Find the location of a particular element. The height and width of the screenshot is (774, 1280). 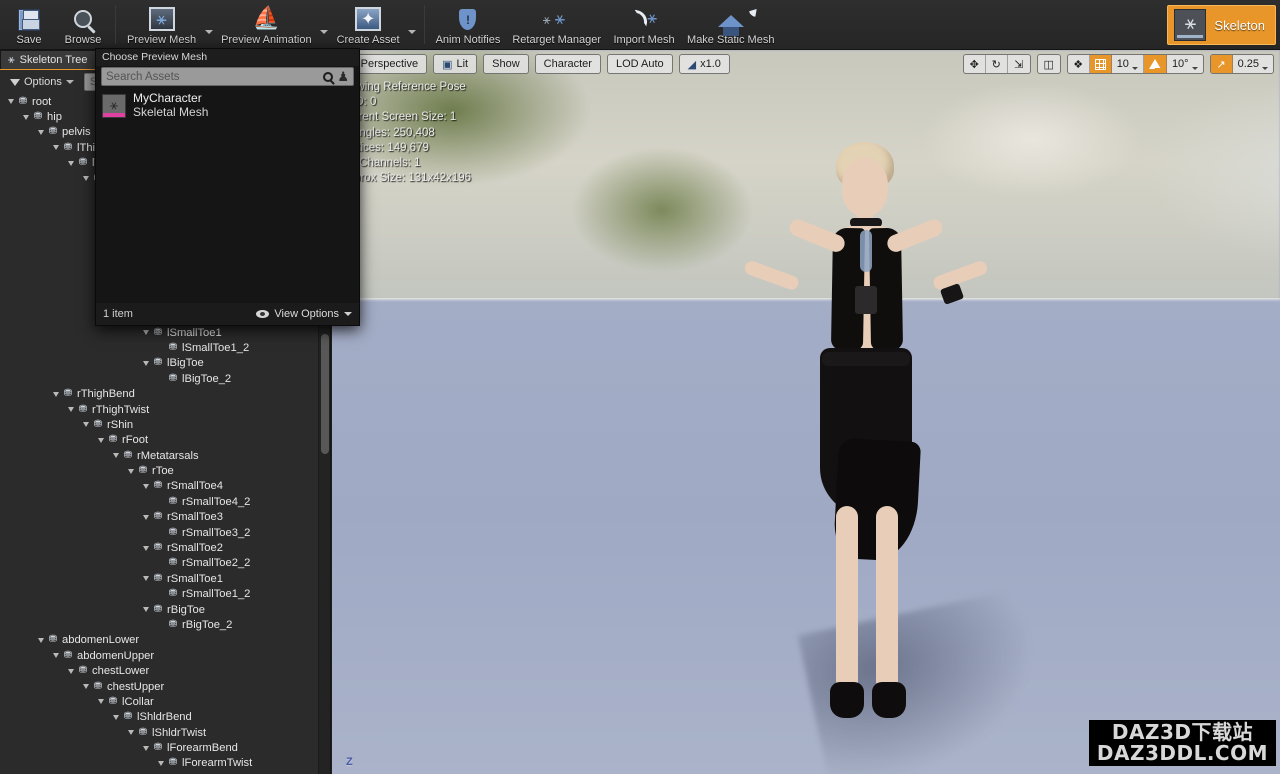

import-mesh-icon: ⚹ is located at coordinates (696, 18).